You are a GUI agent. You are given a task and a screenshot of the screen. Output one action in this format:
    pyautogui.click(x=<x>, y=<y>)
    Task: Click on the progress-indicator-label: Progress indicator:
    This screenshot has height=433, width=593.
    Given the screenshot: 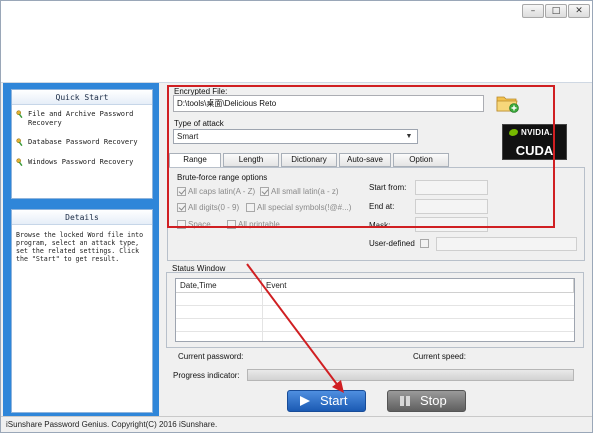 What is the action you would take?
    pyautogui.click(x=206, y=375)
    